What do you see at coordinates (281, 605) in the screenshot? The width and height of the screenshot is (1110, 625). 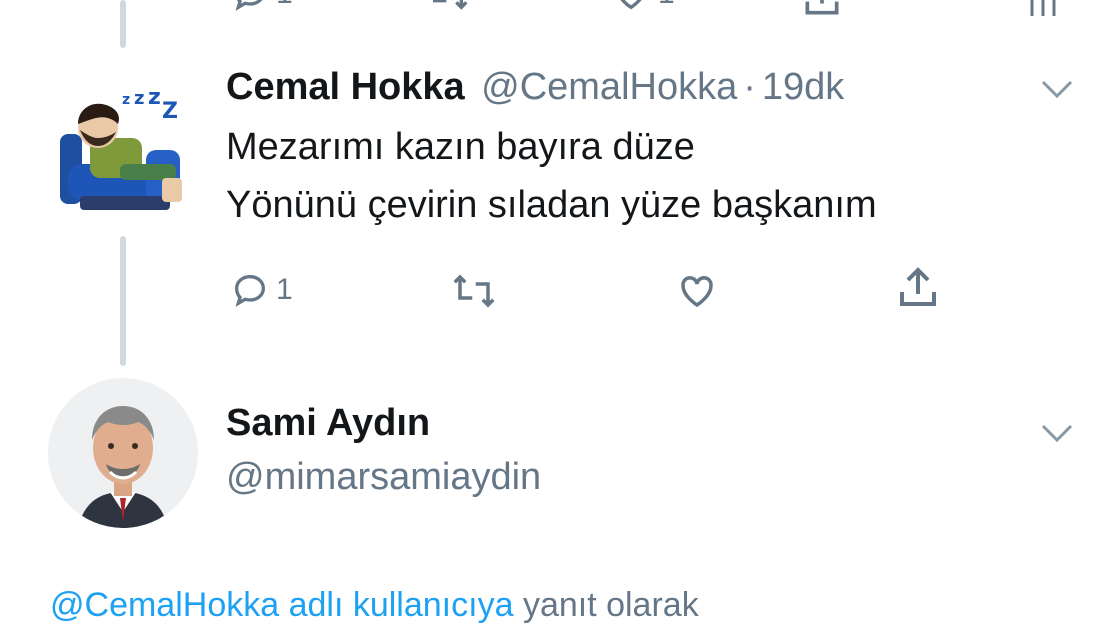 I see `replying-to-link: @CemalHokka adlı kullanıcıya` at bounding box center [281, 605].